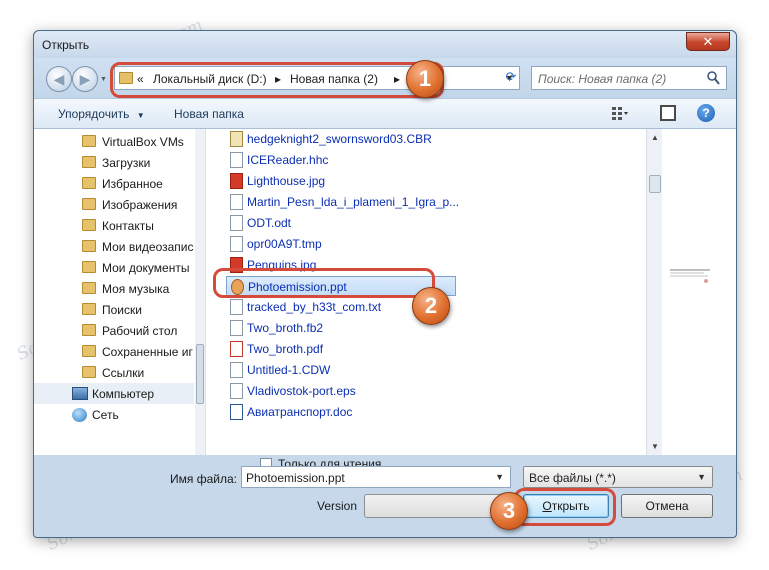 The width and height of the screenshot is (769, 570). Describe the element at coordinates (148, 247) in the screenshot. I see `nav-item-label: Мои видеозапис` at that location.